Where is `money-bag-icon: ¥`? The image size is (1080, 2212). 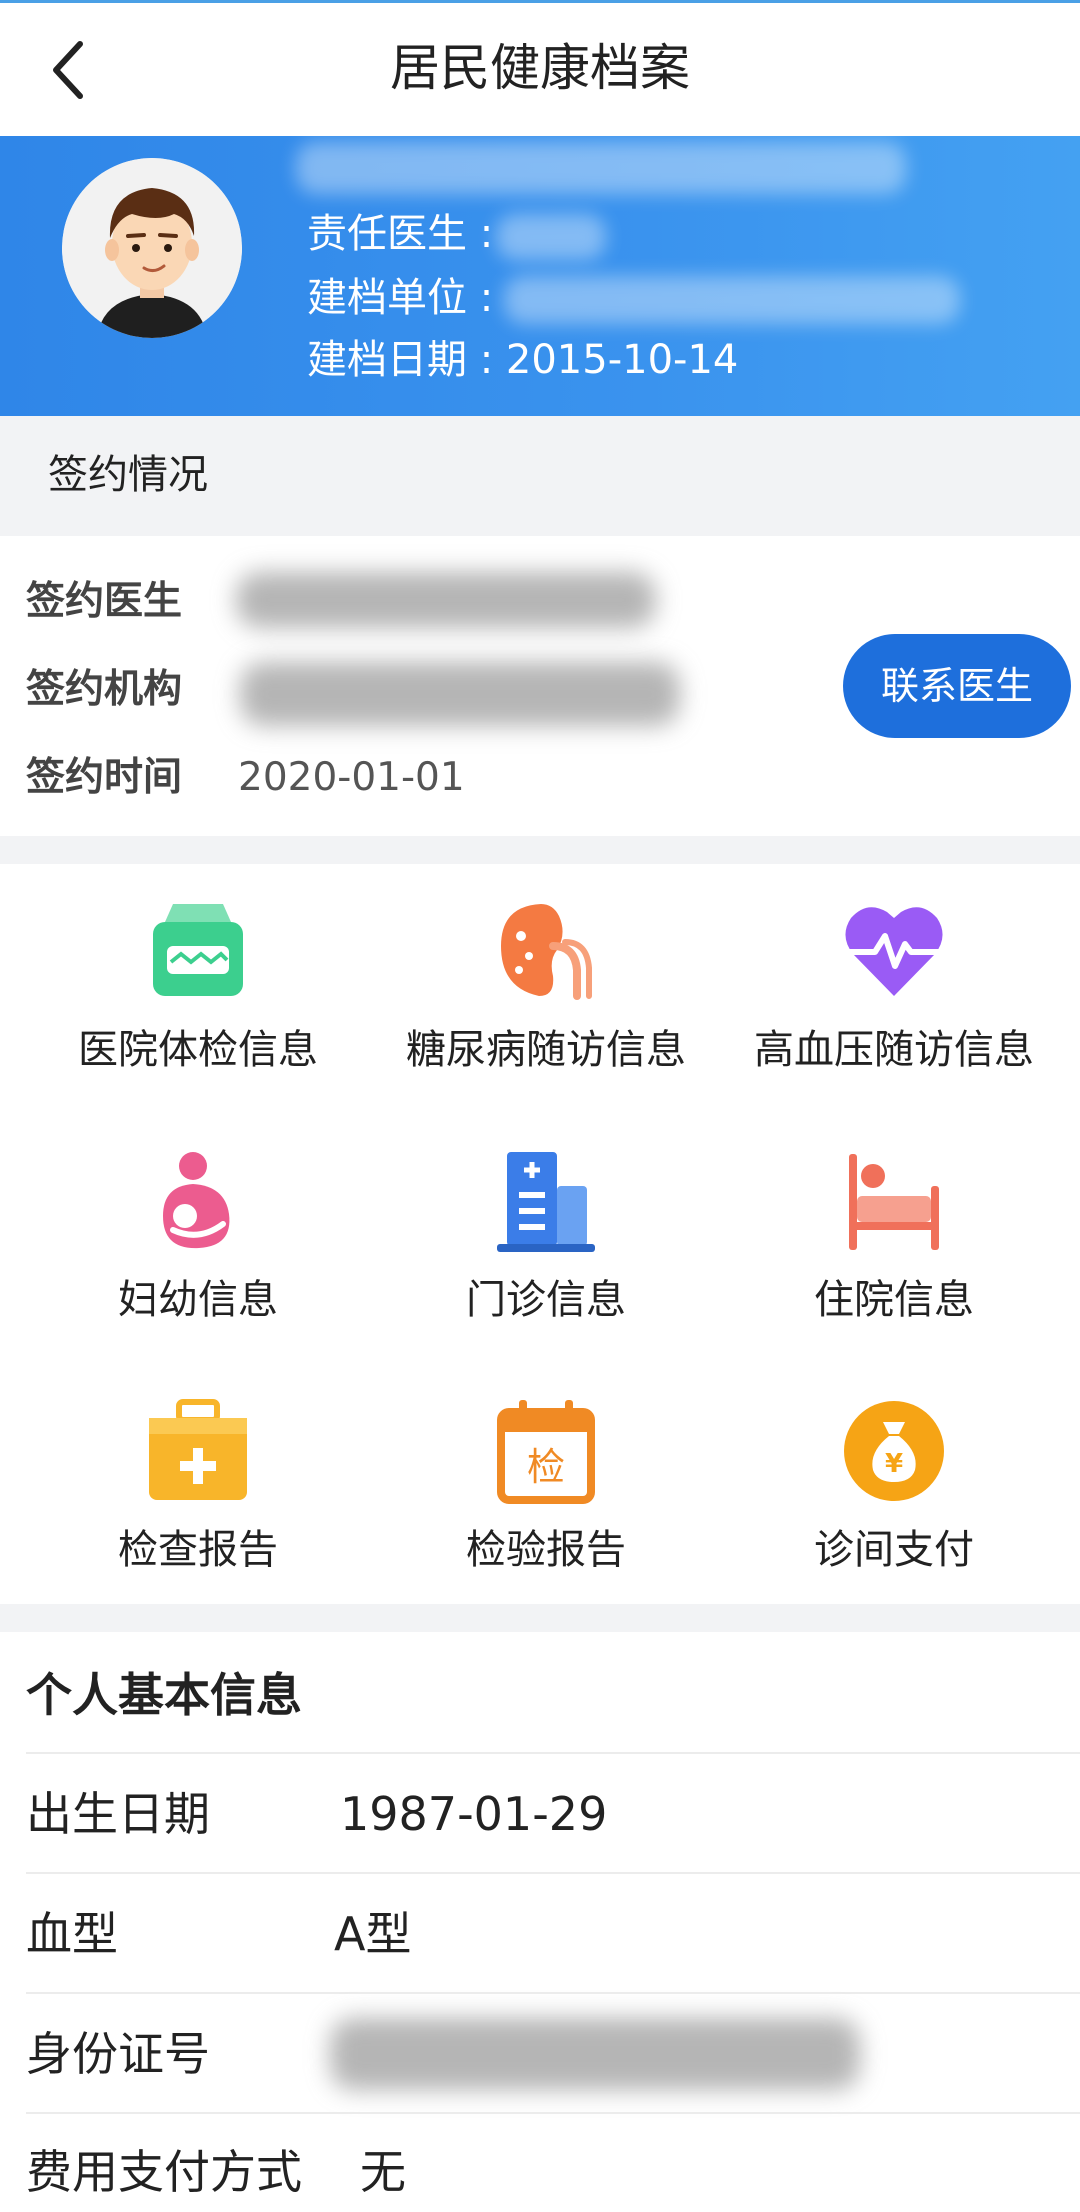 money-bag-icon: ¥ is located at coordinates (894, 1451).